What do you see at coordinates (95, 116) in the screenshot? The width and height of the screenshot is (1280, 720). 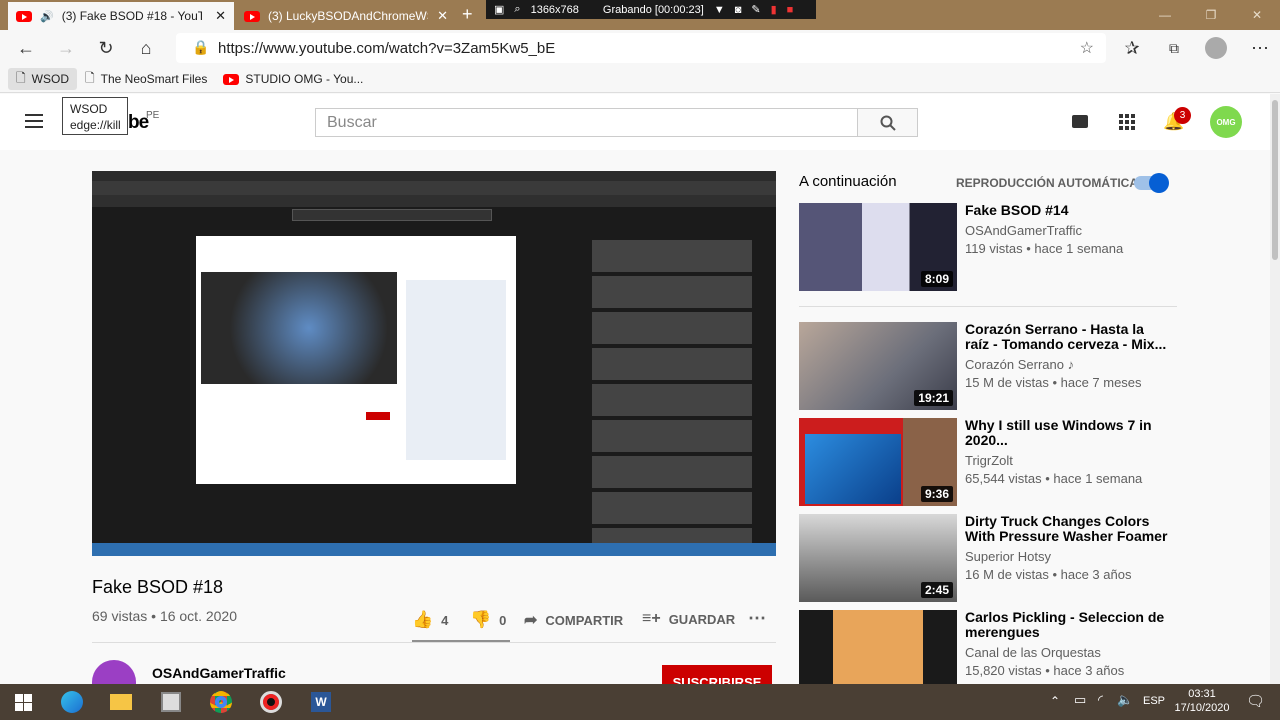 I see `tooltip: WSOD edge://kill` at bounding box center [95, 116].